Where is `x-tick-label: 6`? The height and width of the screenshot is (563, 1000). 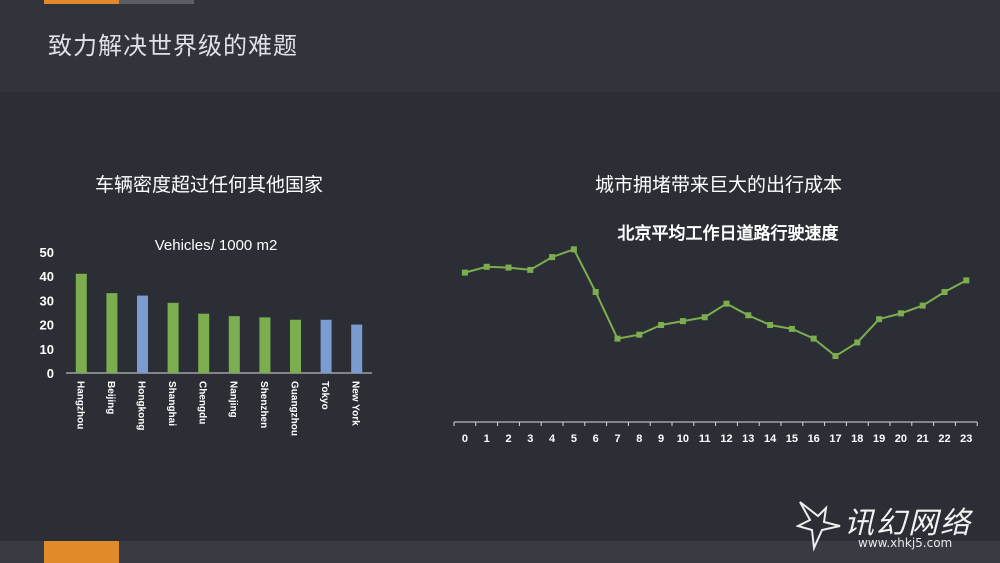 x-tick-label: 6 is located at coordinates (596, 439).